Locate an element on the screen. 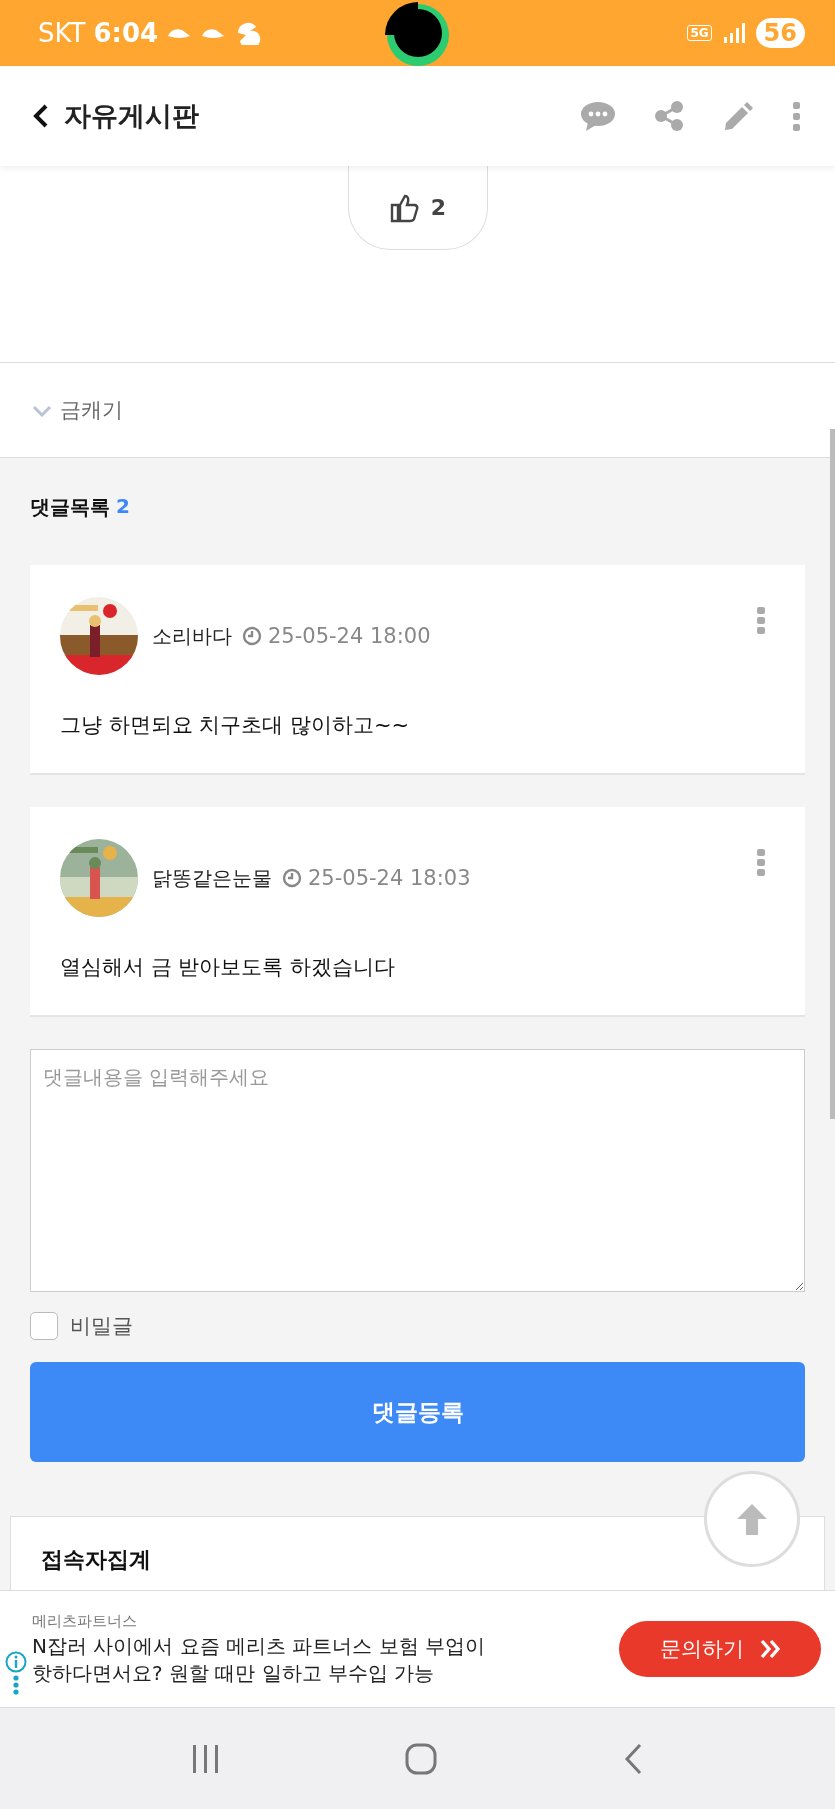 This screenshot has height=1809, width=835. battery-level: 56 is located at coordinates (780, 33).